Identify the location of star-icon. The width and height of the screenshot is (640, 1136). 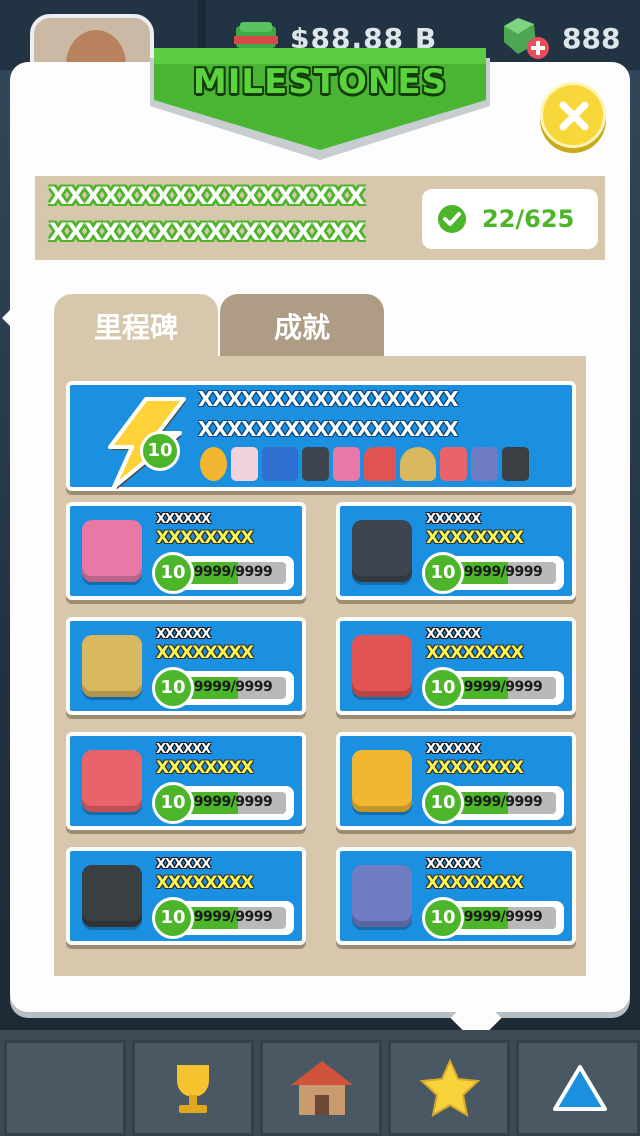
(450, 1087).